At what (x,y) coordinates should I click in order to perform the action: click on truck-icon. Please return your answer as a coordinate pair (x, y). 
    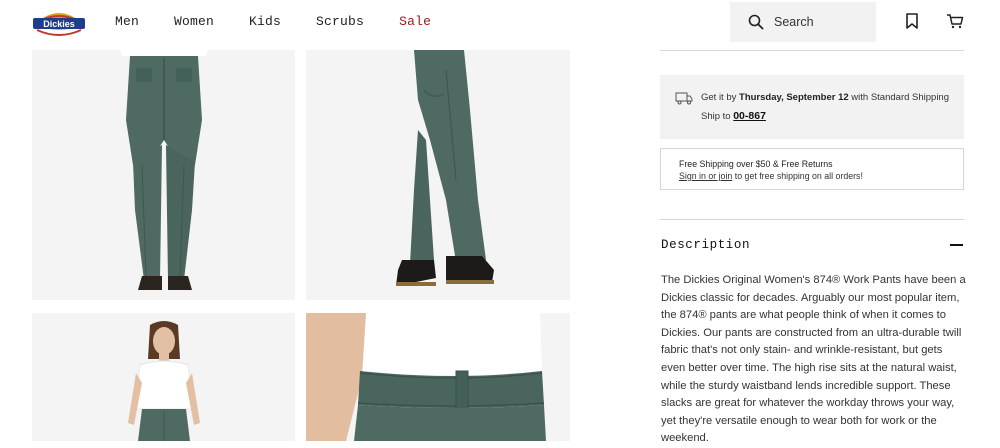
    Looking at the image, I should click on (684, 98).